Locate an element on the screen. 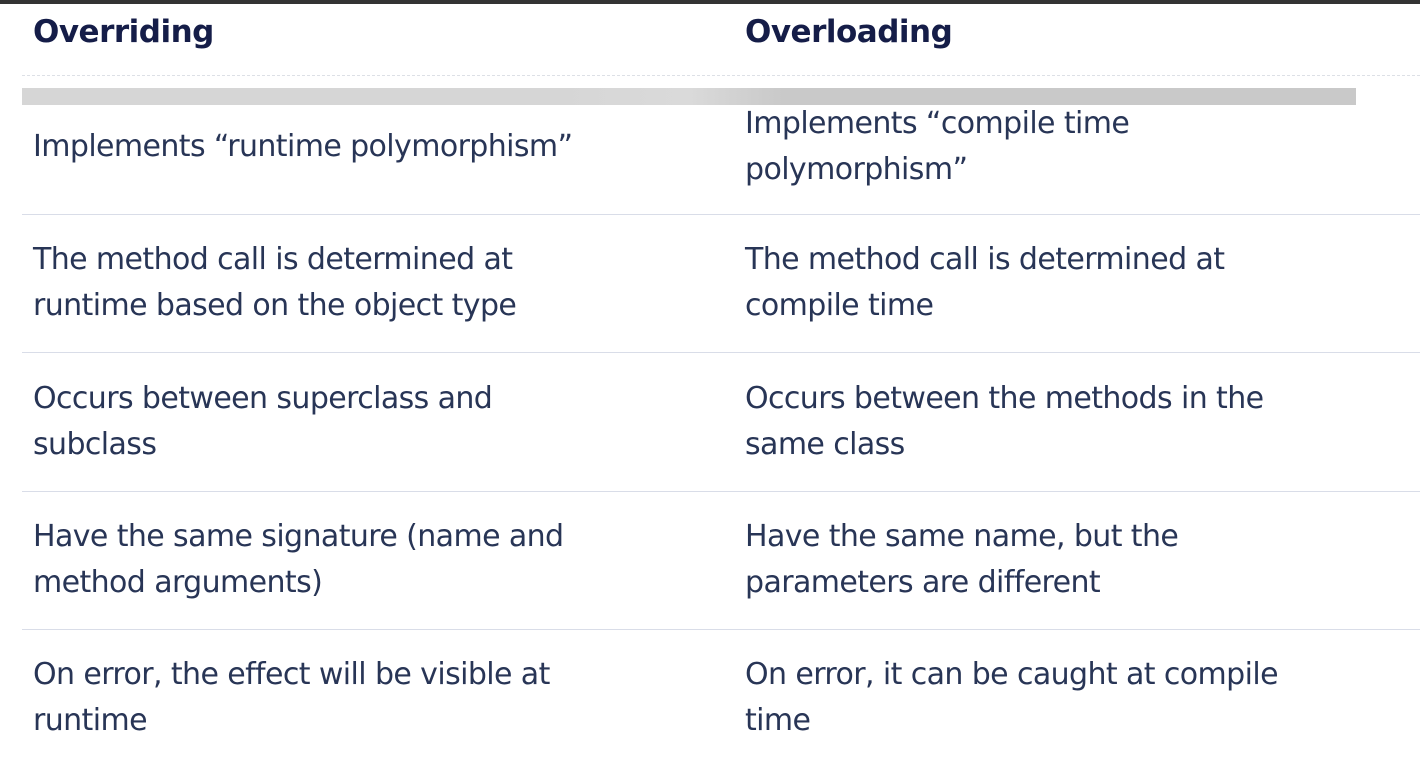 Image resolution: width=1420 pixels, height=766 pixels. header-bar is located at coordinates (689, 96).